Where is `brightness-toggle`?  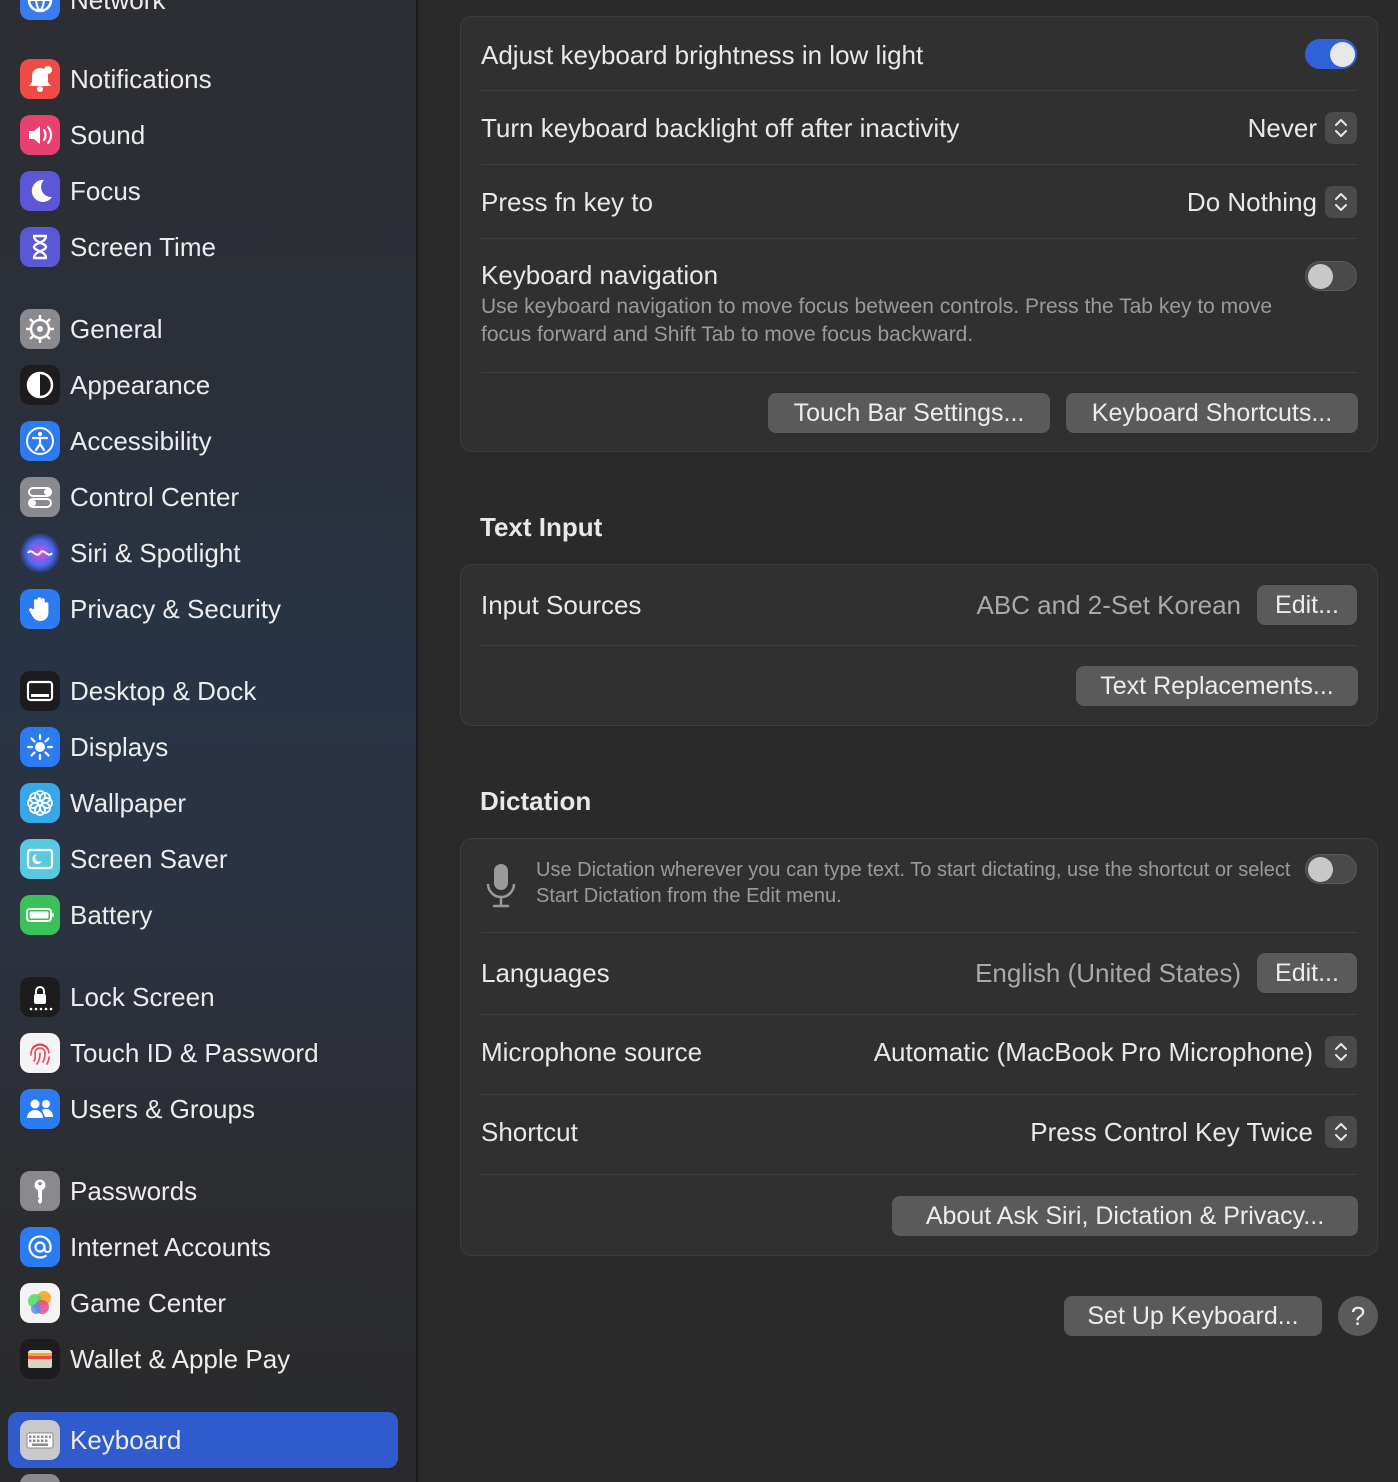 brightness-toggle is located at coordinates (1331, 54).